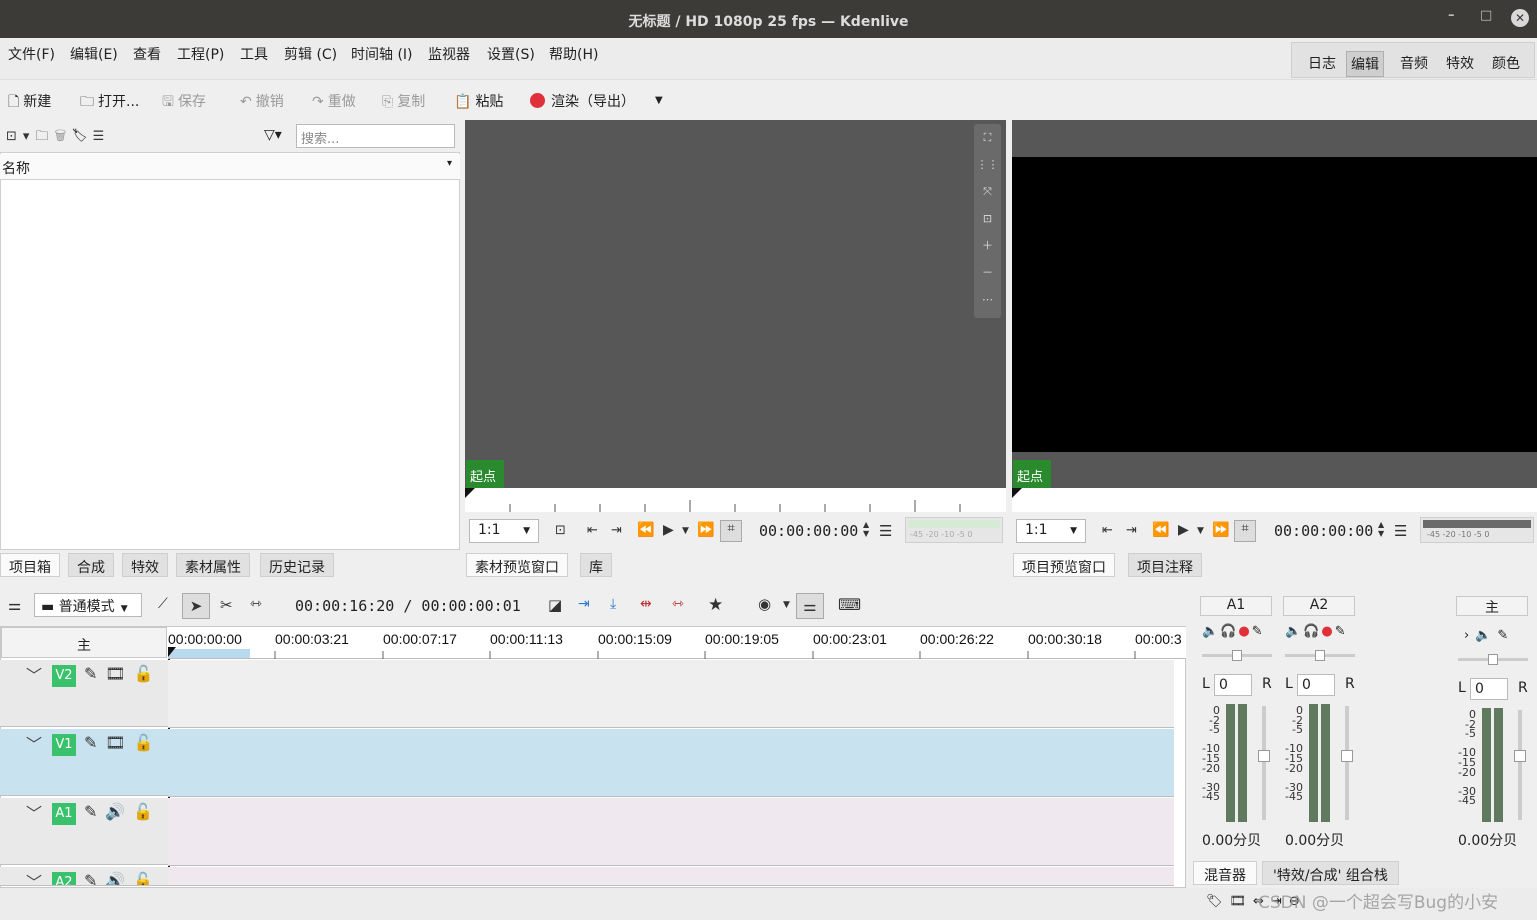 The width and height of the screenshot is (1537, 920). Describe the element at coordinates (297, 565) in the screenshot. I see `tab-history: 历史记录` at that location.